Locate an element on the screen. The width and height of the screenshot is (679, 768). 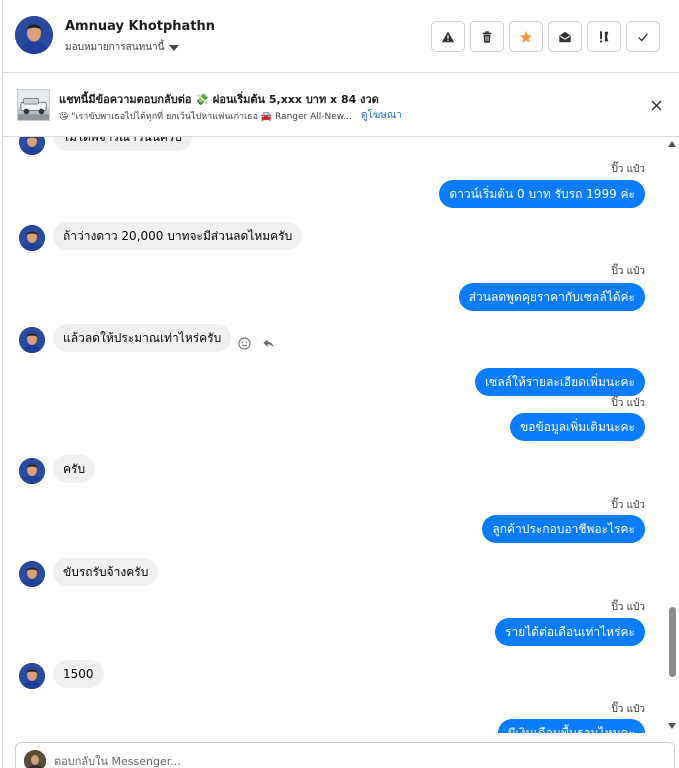
trash-icon is located at coordinates (487, 36).